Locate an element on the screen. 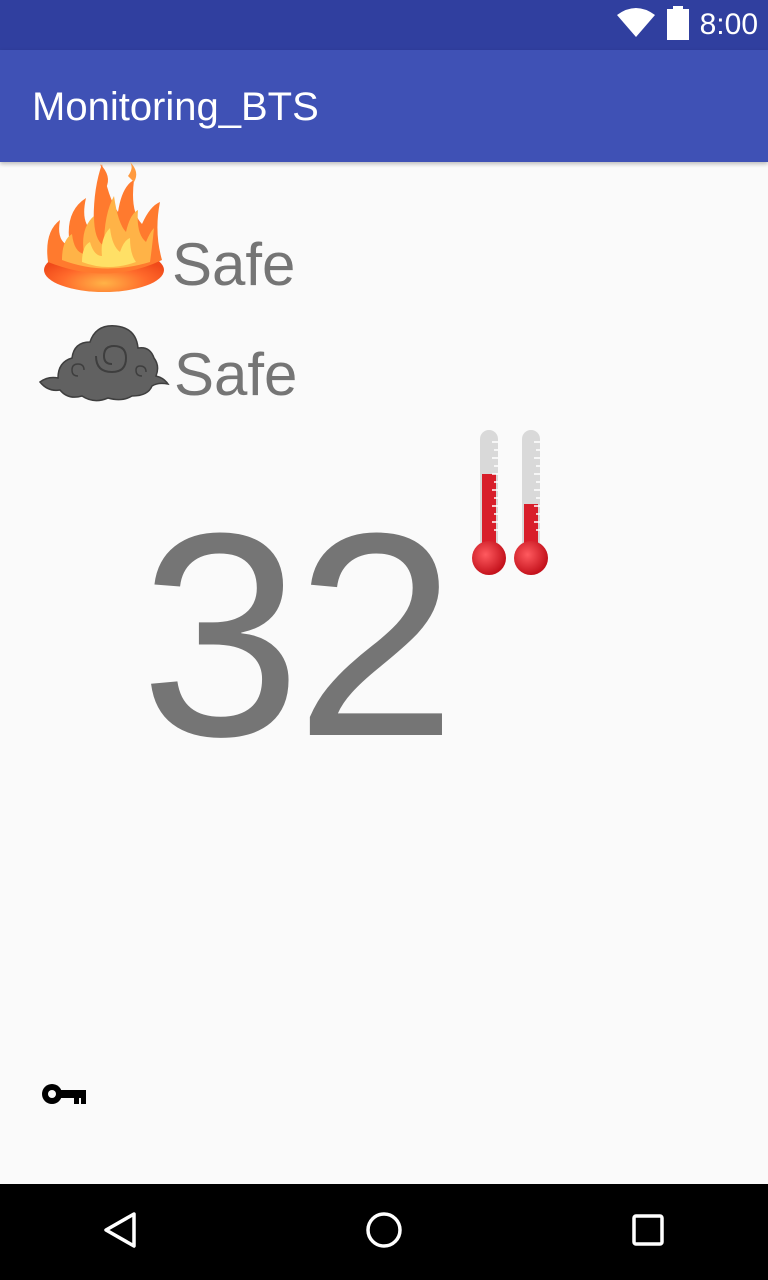 This screenshot has height=1280, width=768. home-button is located at coordinates (384, 1232).